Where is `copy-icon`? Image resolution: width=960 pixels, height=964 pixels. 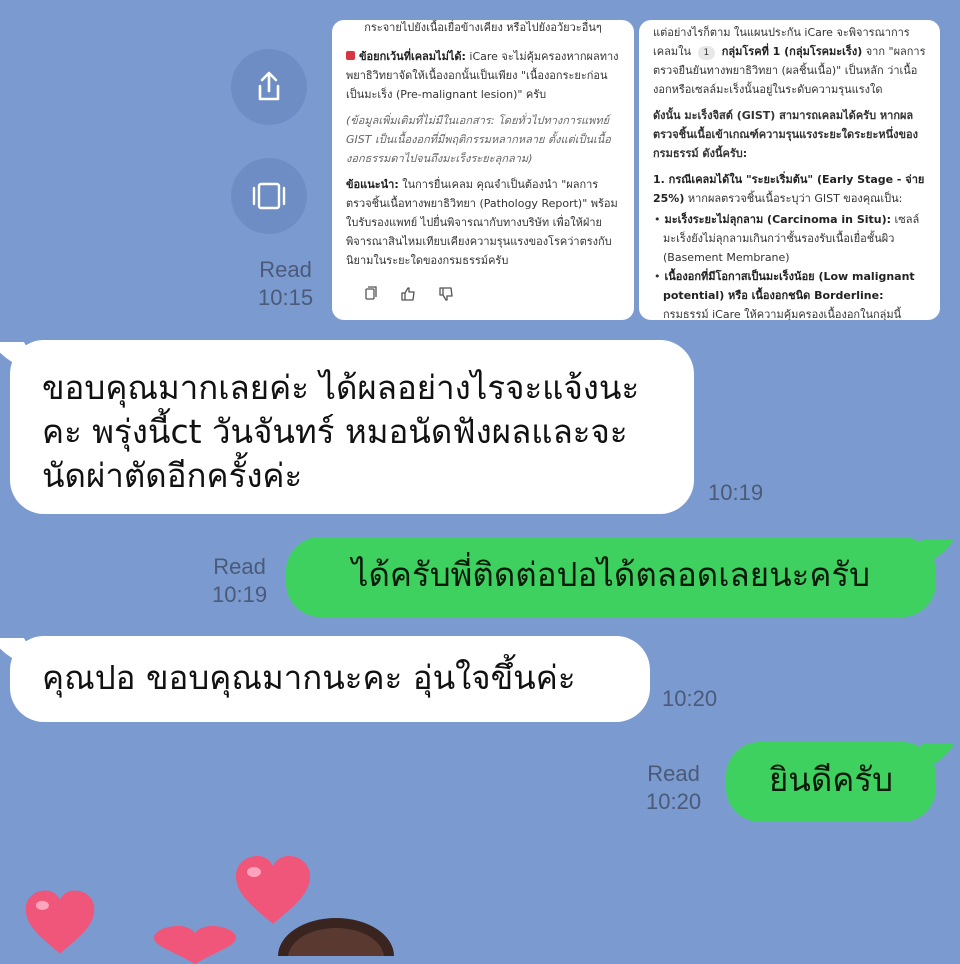 copy-icon is located at coordinates (370, 294).